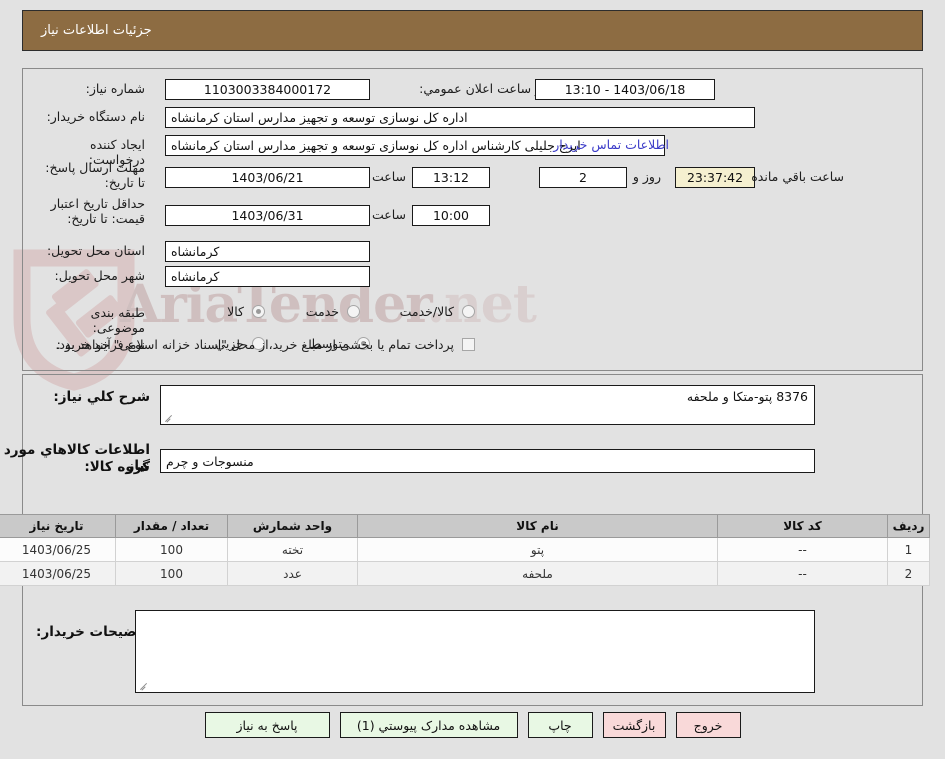  I want to click on price-validity-date: 1403/06/31, so click(267, 215).